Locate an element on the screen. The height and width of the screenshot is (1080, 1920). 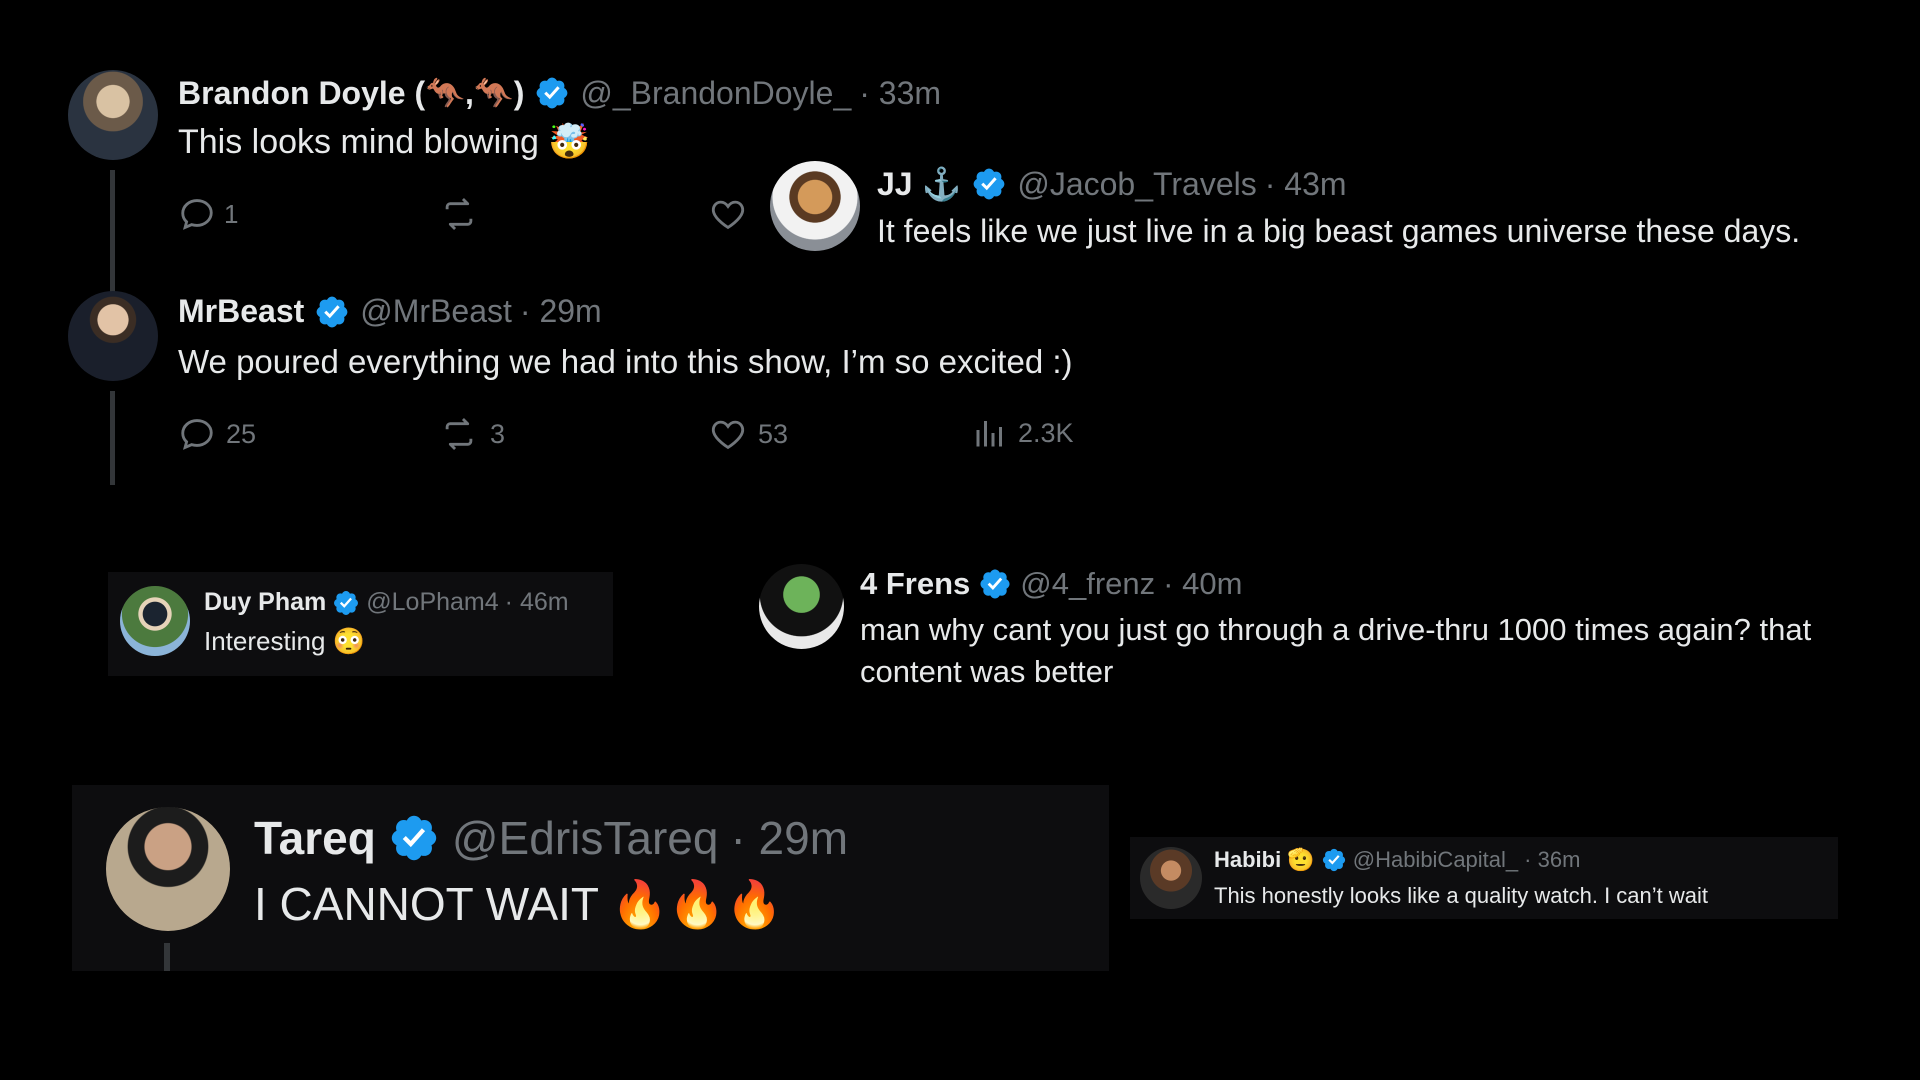
author-handle: @4_frenz is located at coordinates (1087, 584).